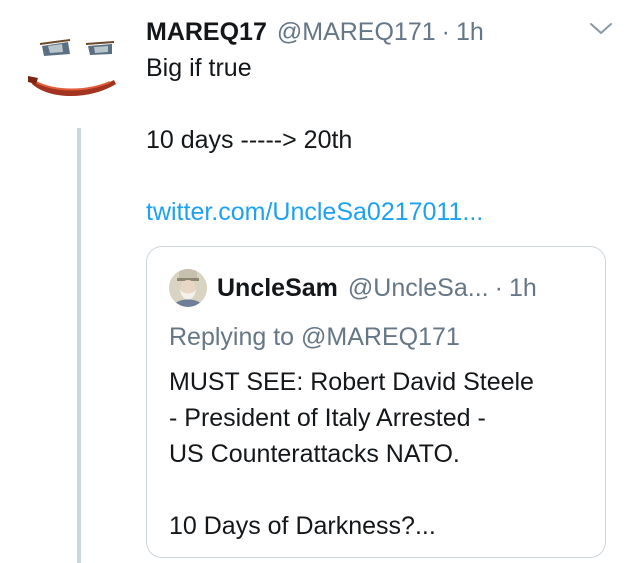  What do you see at coordinates (327, 418) in the screenshot?
I see `quoted-text-line: - President of Italy Arrested -` at bounding box center [327, 418].